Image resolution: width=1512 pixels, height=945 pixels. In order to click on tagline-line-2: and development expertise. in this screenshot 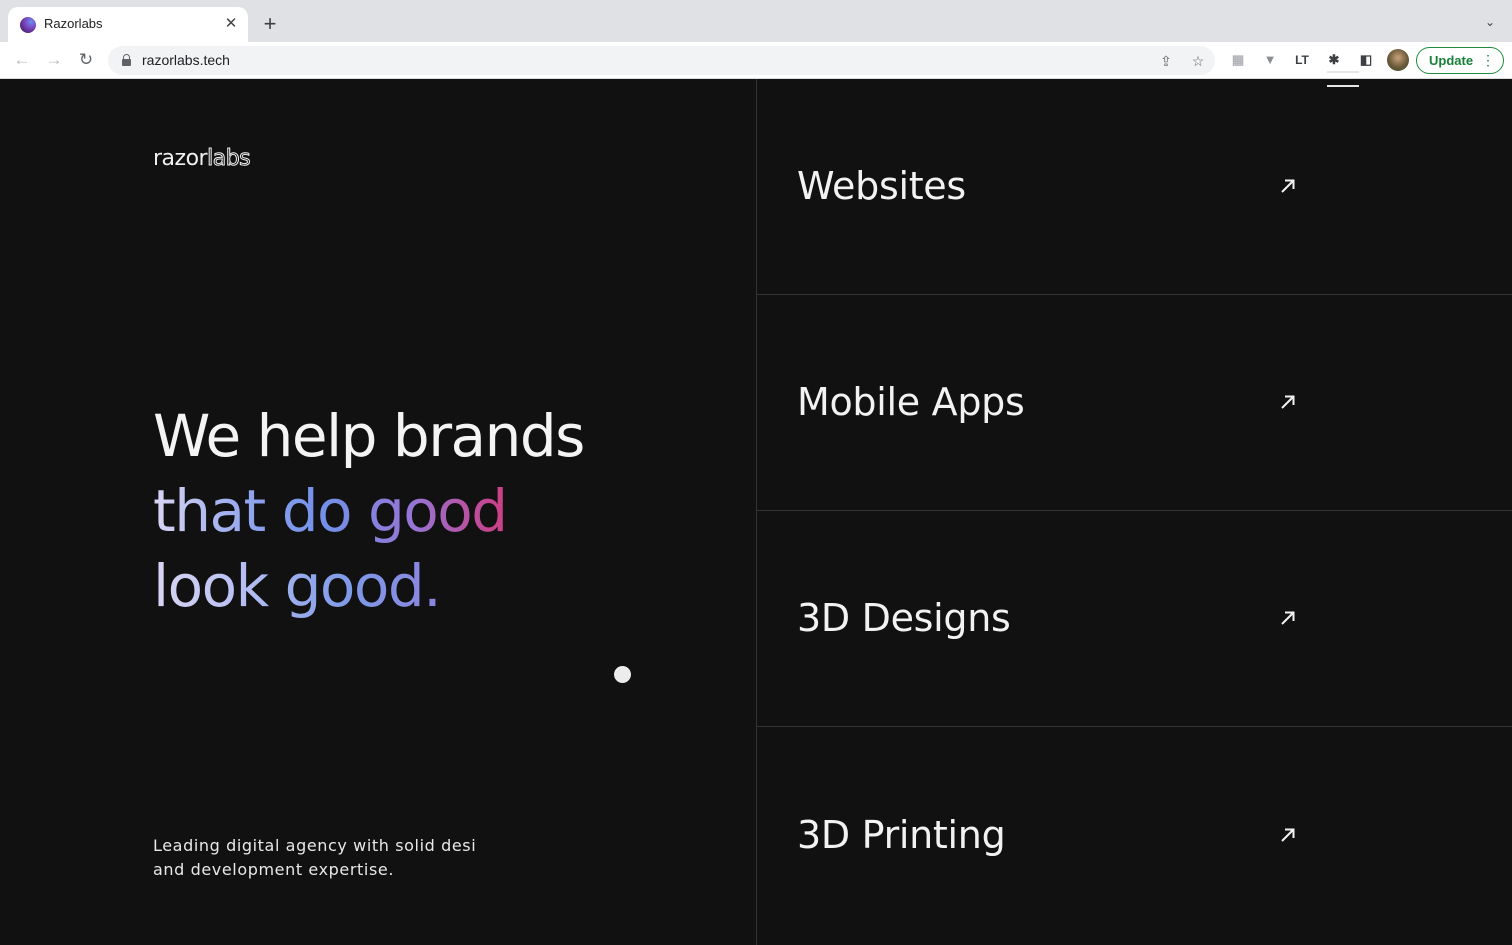, I will do `click(274, 869)`.